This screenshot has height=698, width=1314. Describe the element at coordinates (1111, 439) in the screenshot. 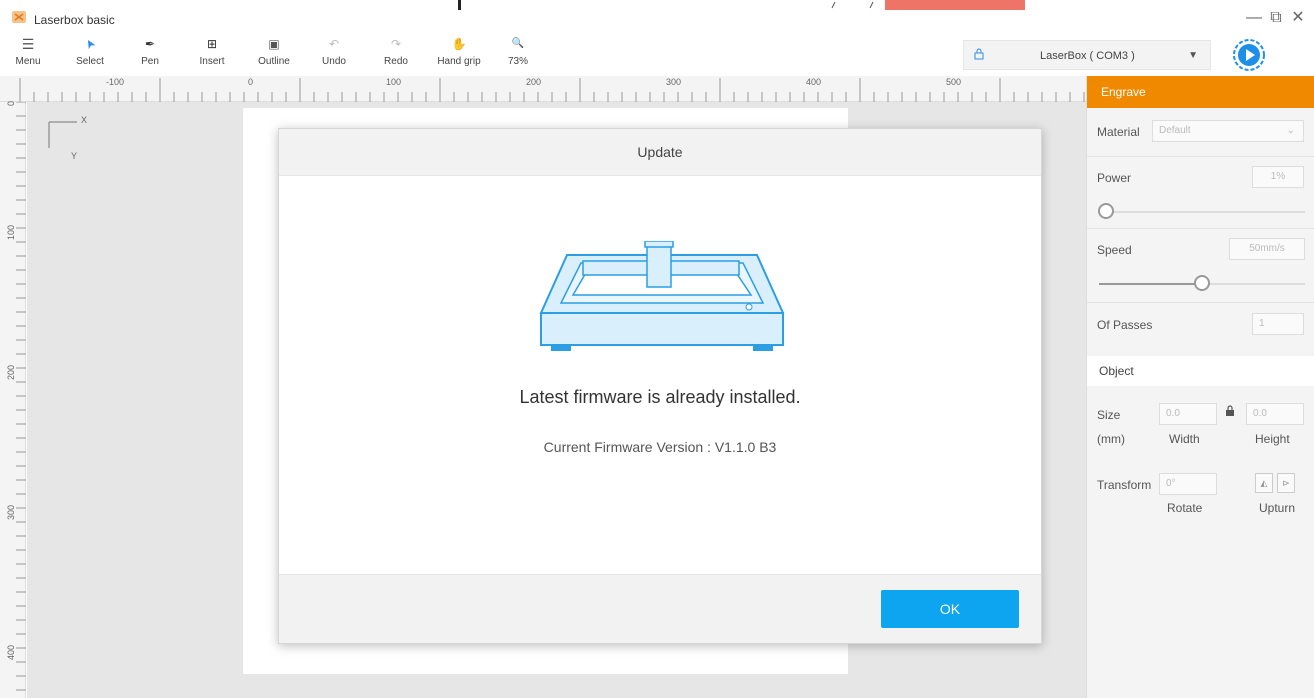

I see `size-unit: (mm)` at that location.